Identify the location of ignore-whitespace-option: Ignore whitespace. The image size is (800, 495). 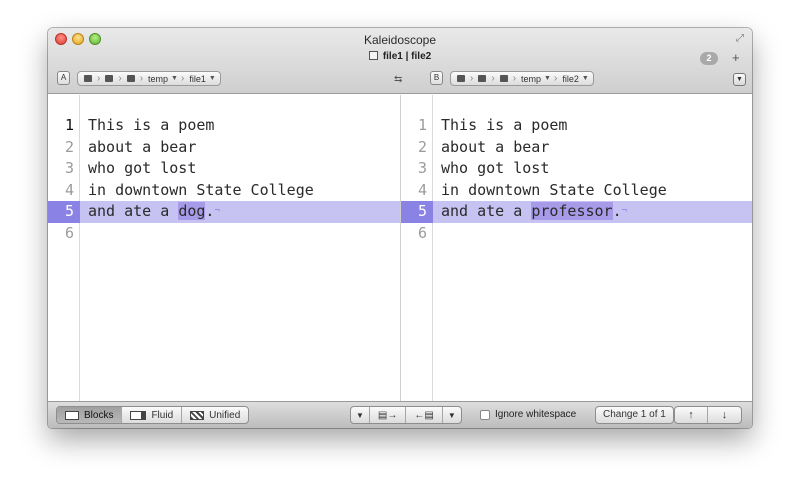
(528, 414).